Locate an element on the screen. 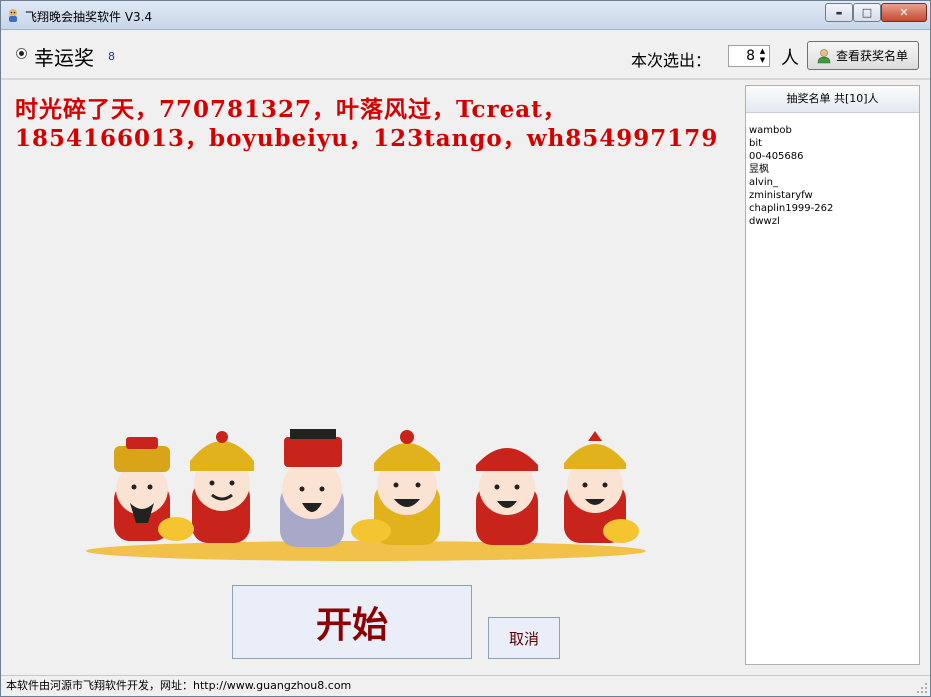 This screenshot has width=931, height=697. prize-radio is located at coordinates (21, 53).